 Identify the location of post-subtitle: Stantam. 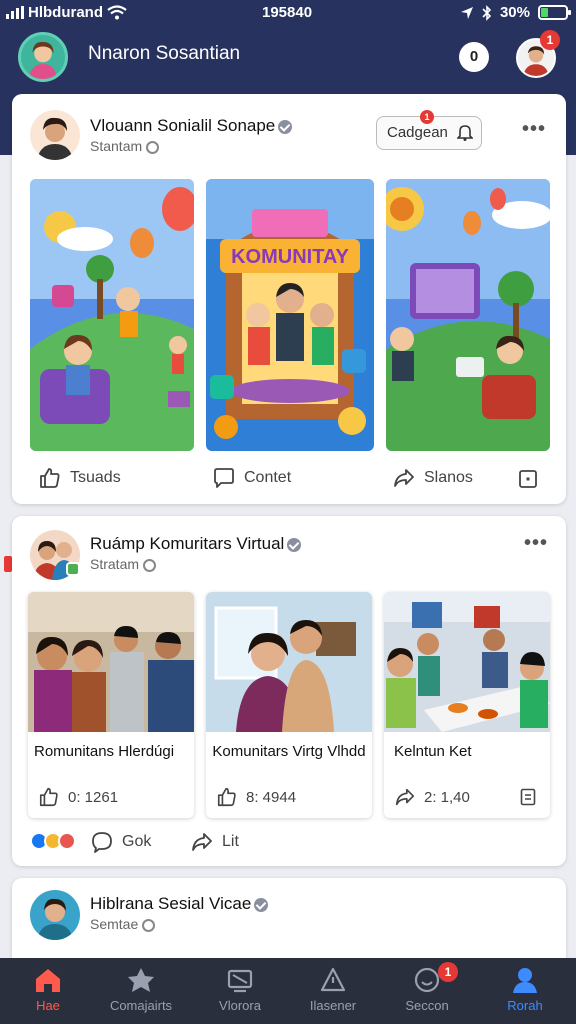
(125, 146).